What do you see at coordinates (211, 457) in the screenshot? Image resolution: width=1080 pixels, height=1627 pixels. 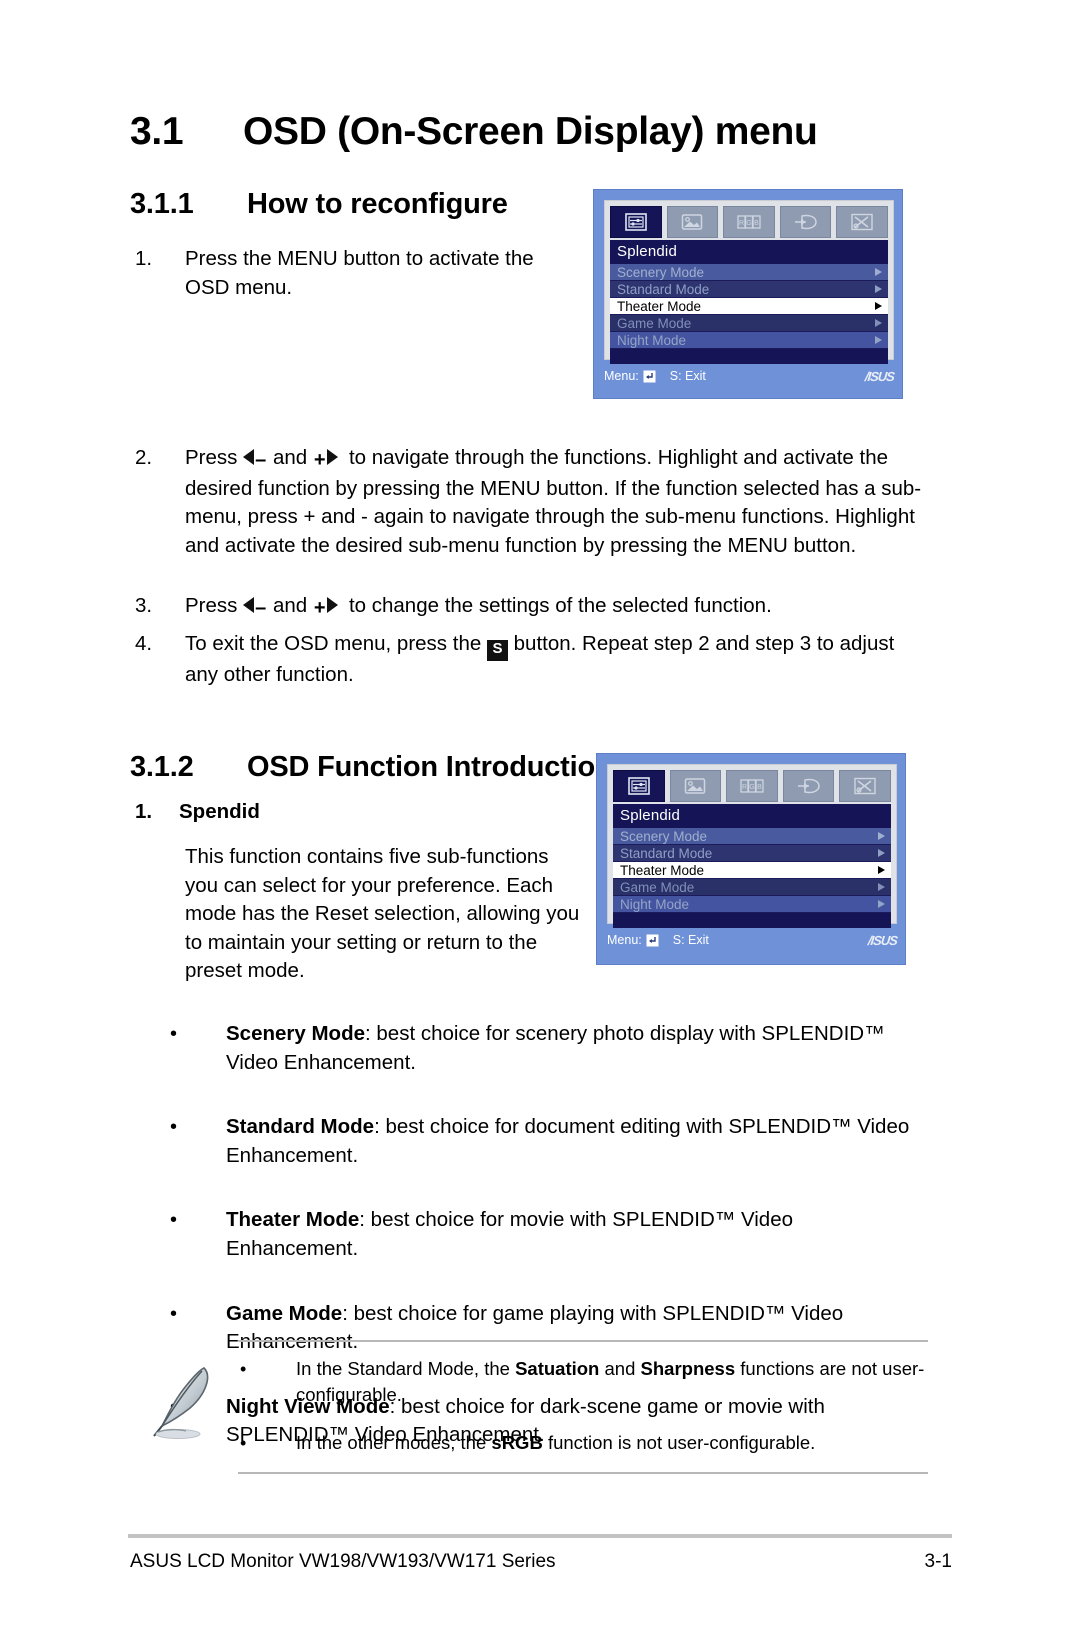 I see `step-text-before: Press` at bounding box center [211, 457].